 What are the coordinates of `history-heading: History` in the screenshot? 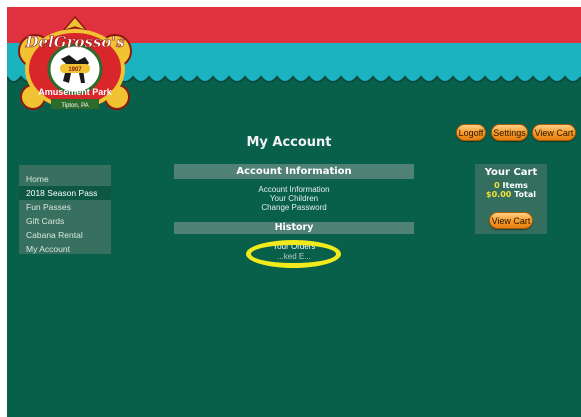 It's located at (294, 228).